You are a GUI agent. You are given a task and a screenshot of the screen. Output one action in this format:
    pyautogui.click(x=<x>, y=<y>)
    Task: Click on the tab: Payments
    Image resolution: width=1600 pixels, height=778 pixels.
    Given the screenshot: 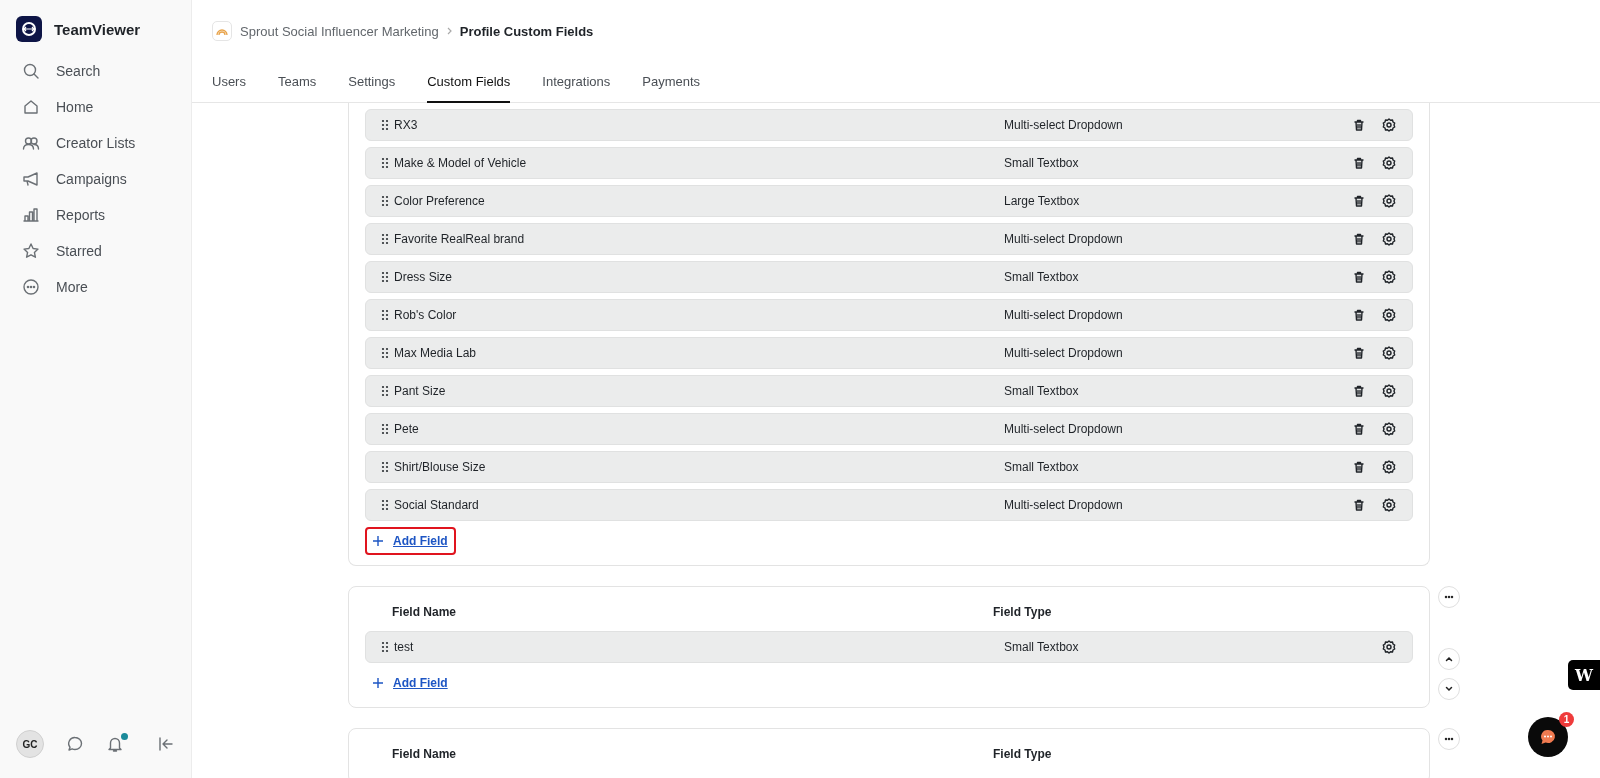 What is the action you would take?
    pyautogui.click(x=671, y=88)
    